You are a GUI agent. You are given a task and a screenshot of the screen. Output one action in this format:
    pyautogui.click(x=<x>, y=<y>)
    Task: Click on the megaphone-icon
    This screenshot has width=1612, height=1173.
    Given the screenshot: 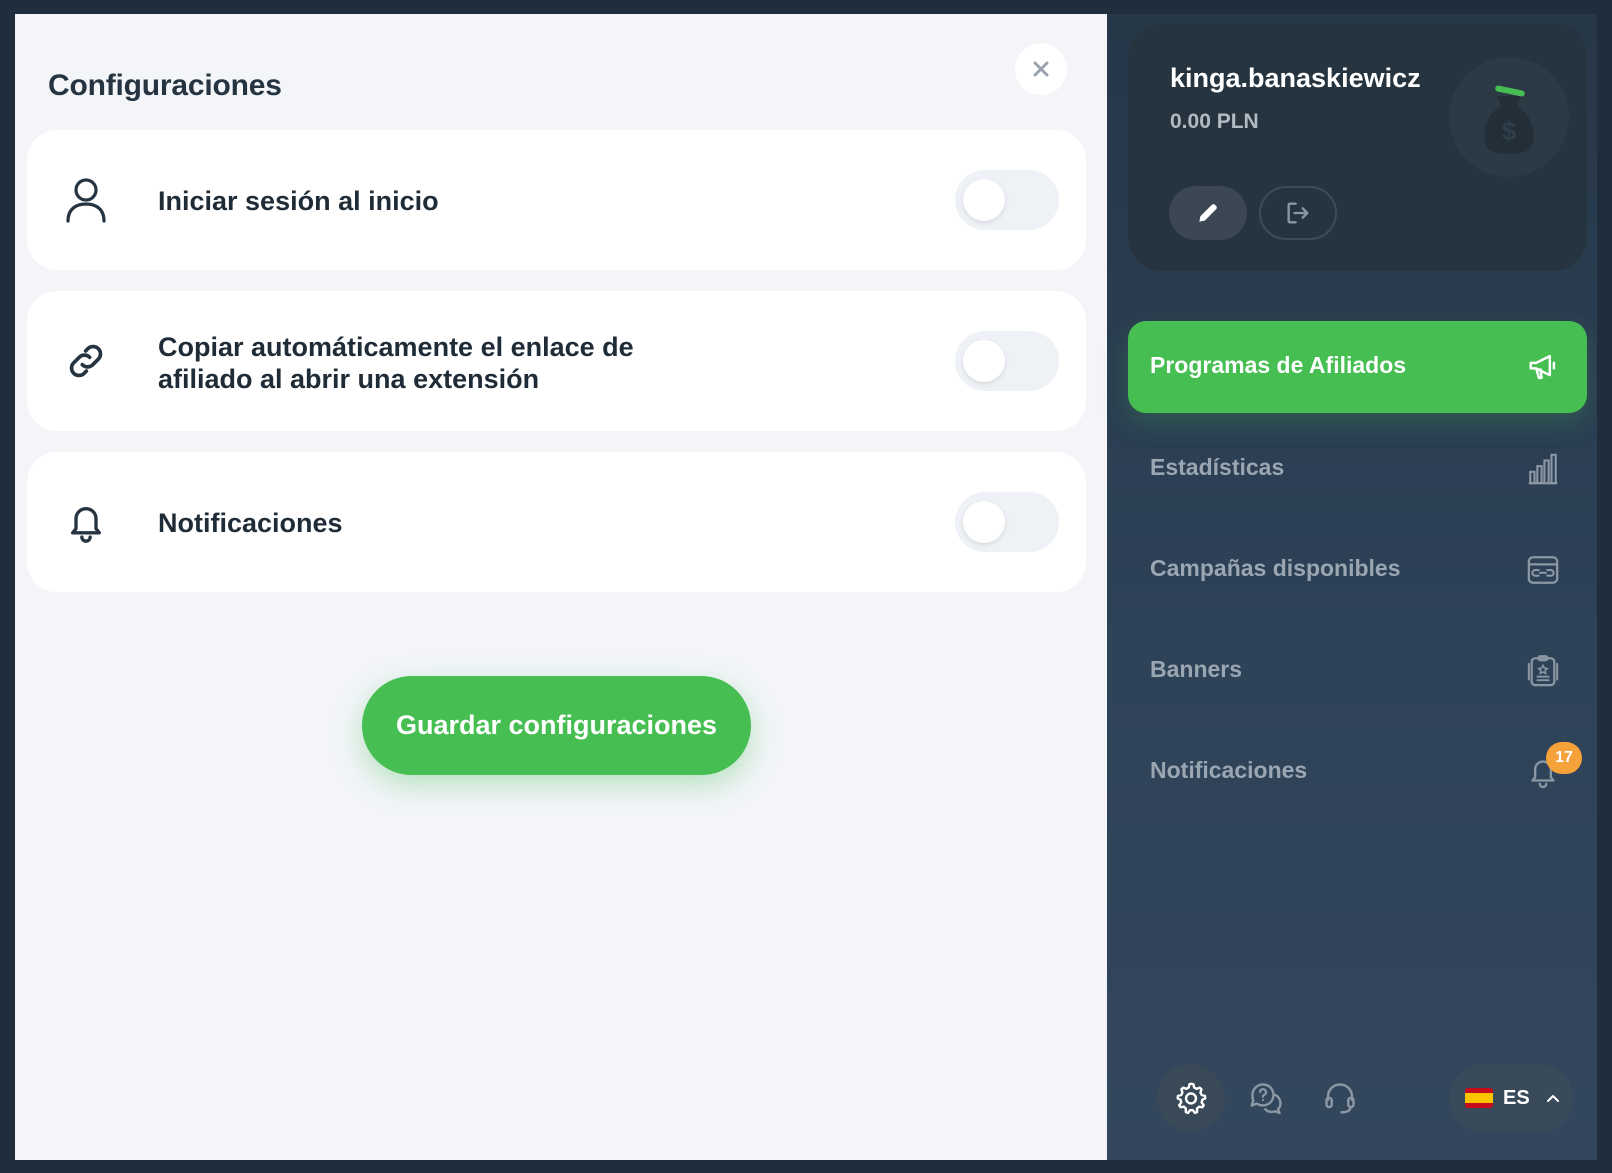 What is the action you would take?
    pyautogui.click(x=1543, y=367)
    